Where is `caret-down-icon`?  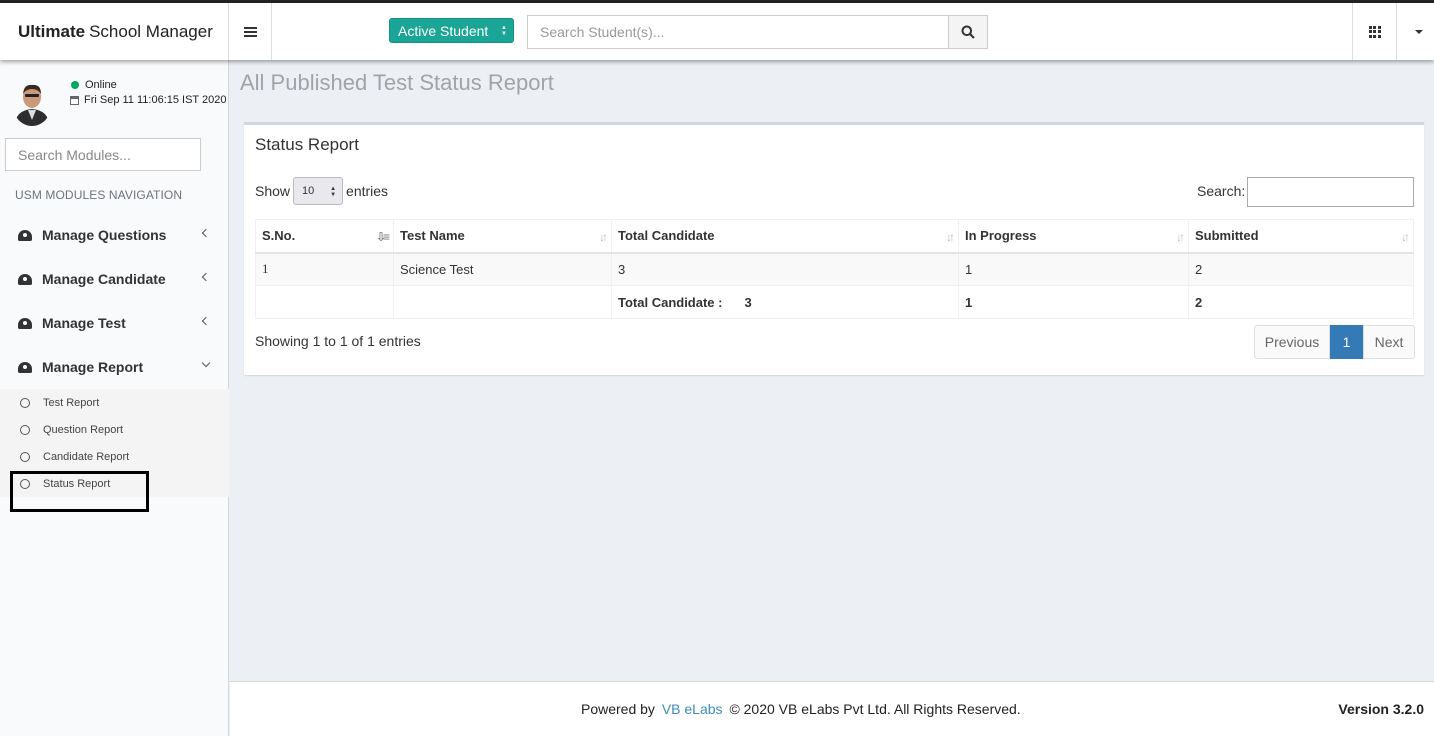
caret-down-icon is located at coordinates (1418, 31).